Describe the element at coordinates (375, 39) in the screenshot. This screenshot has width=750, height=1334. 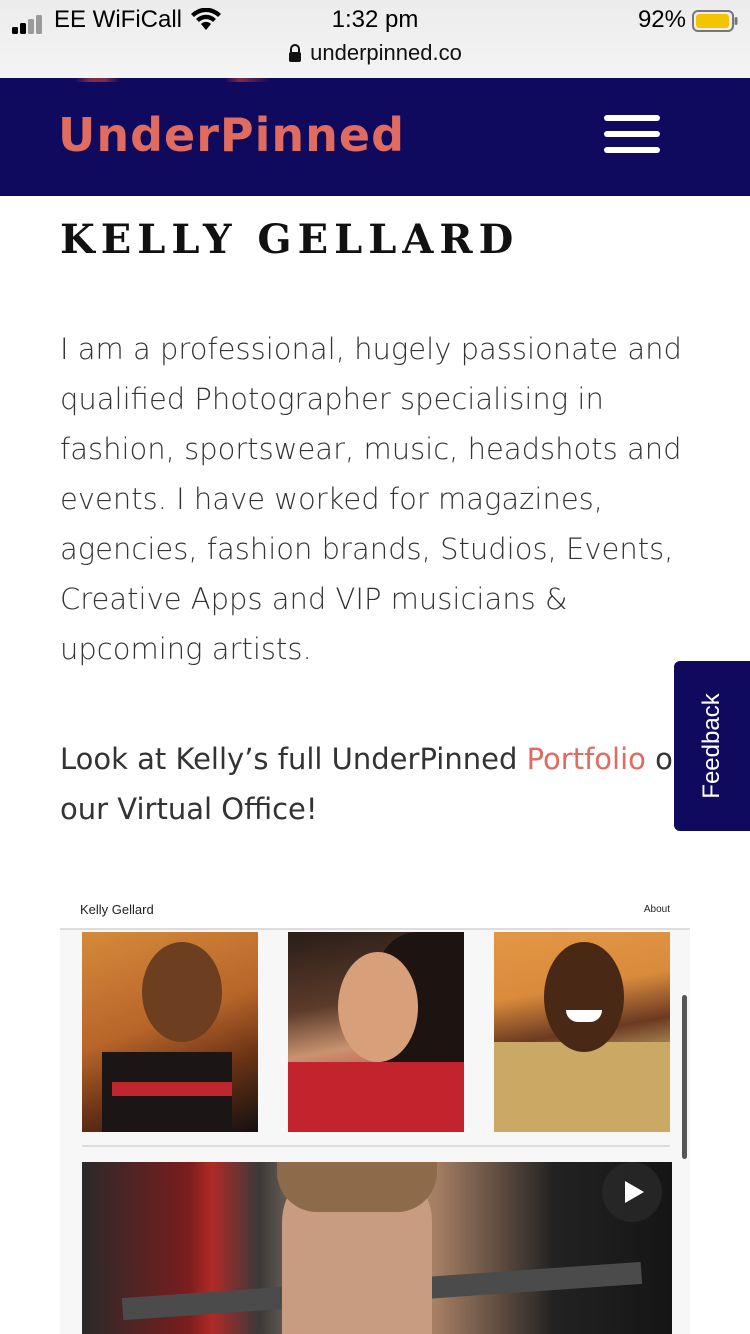
I see `status-bar: EE WiFiCall 1:32 pm 92% underpinned.co` at that location.